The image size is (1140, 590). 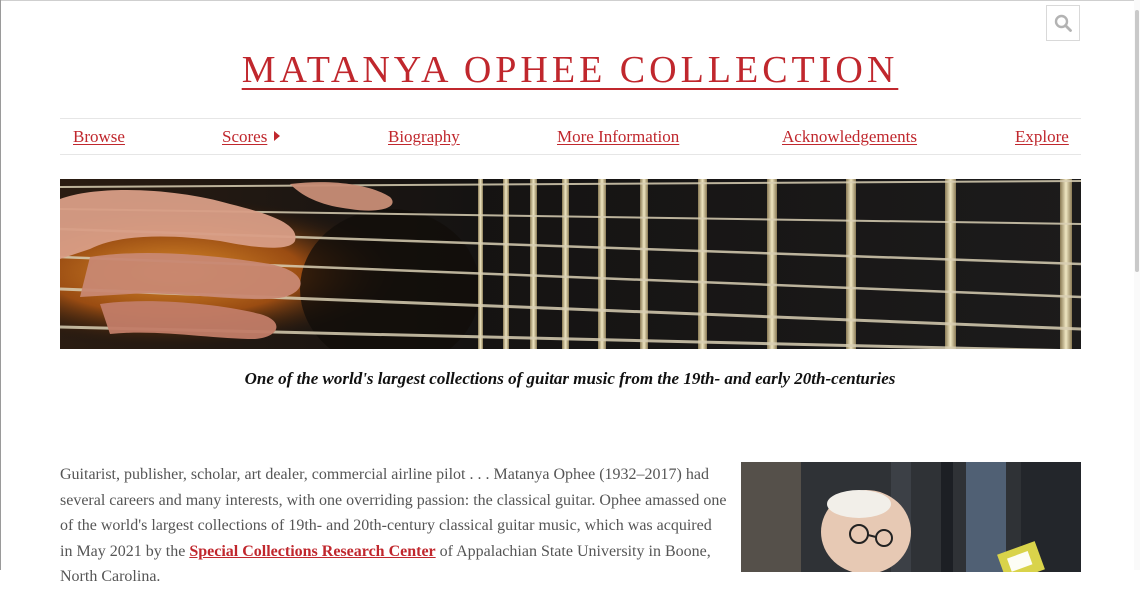 I want to click on ophee-portrait-photo, so click(x=911, y=517).